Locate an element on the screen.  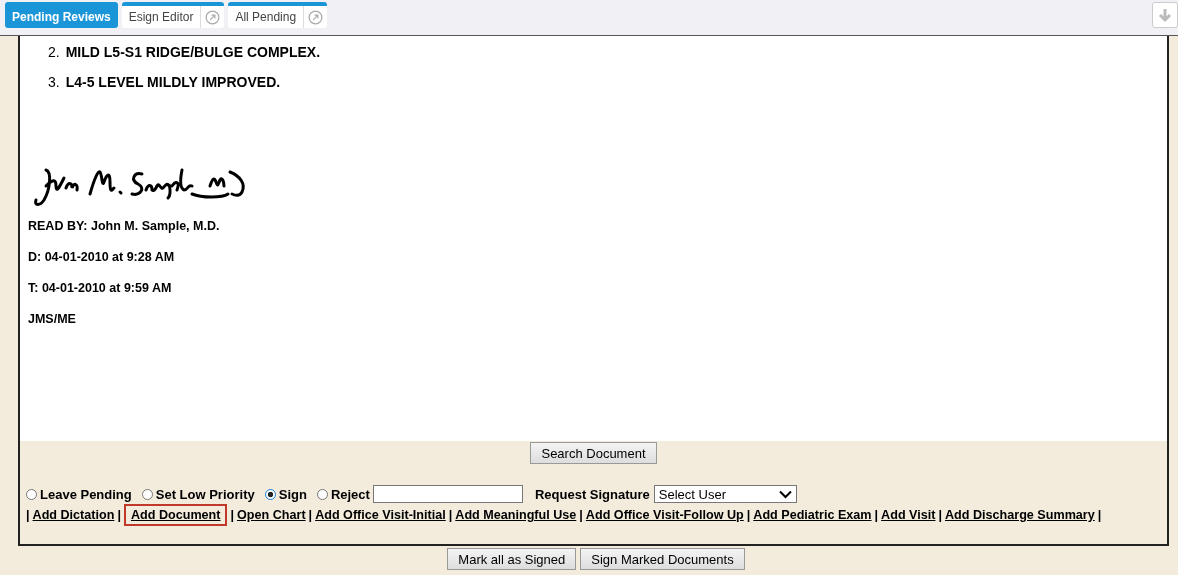
action-link: Open Chart is located at coordinates (271, 515).